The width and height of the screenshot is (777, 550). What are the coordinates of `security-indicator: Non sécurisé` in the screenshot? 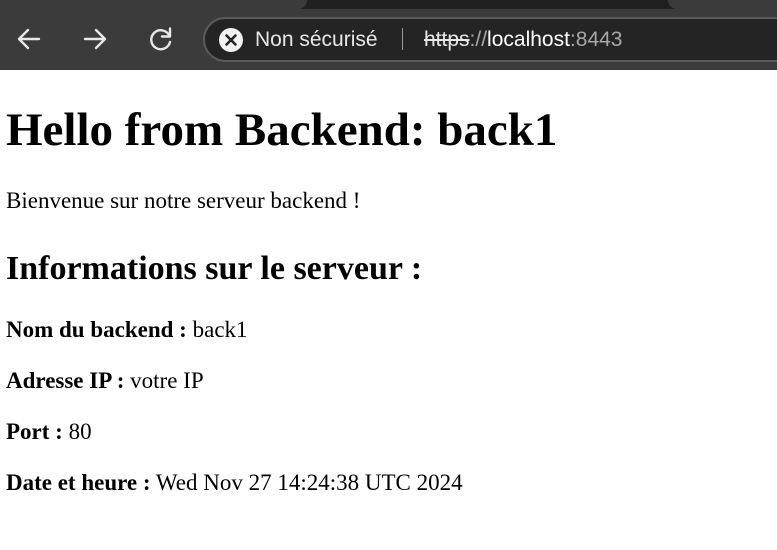 It's located at (298, 40).